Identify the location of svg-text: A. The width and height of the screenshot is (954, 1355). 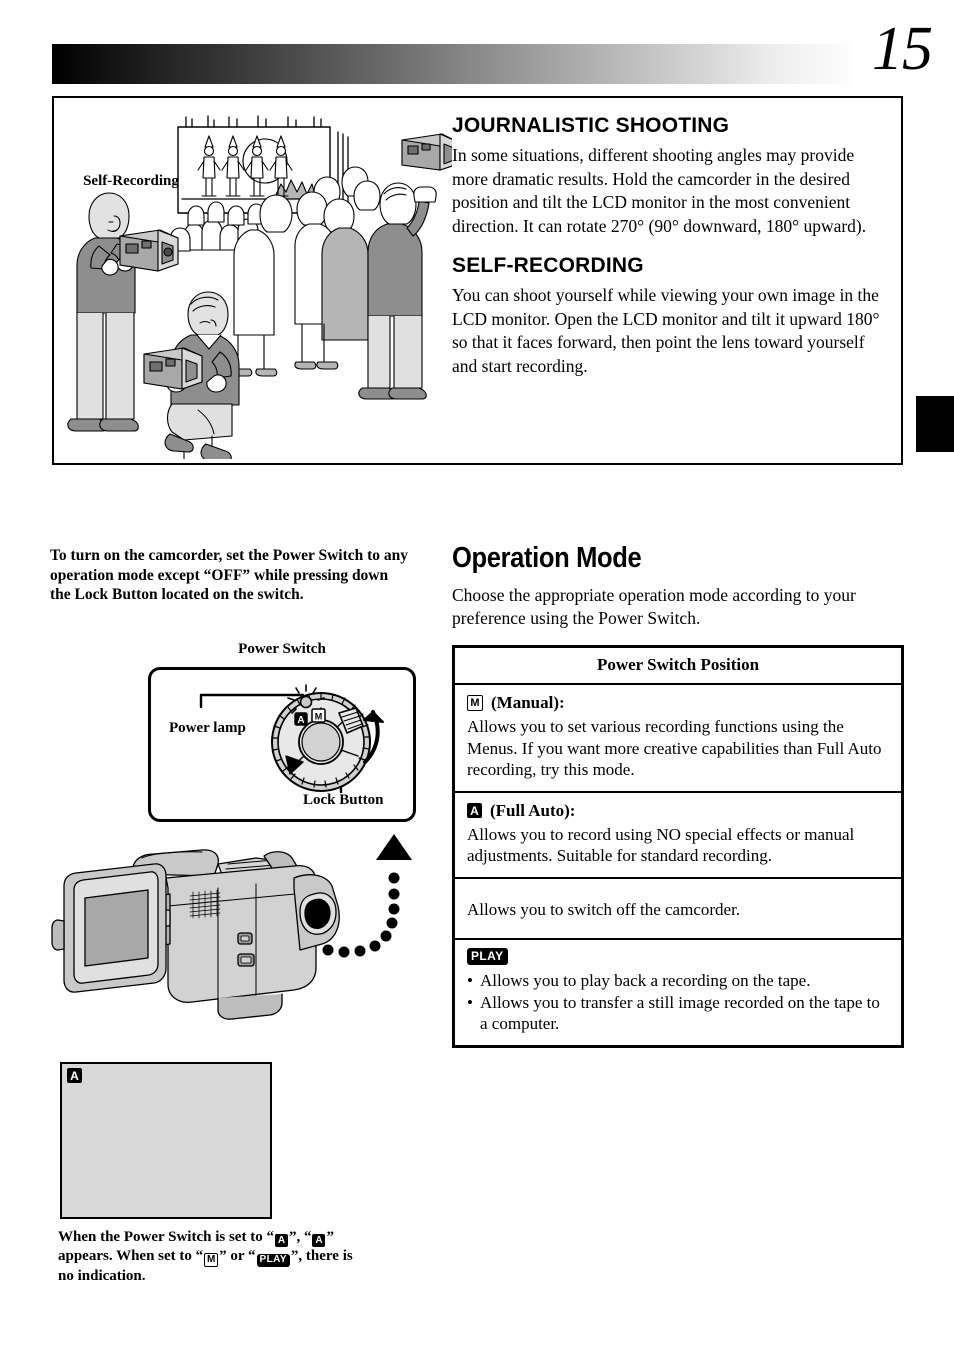
(300, 720).